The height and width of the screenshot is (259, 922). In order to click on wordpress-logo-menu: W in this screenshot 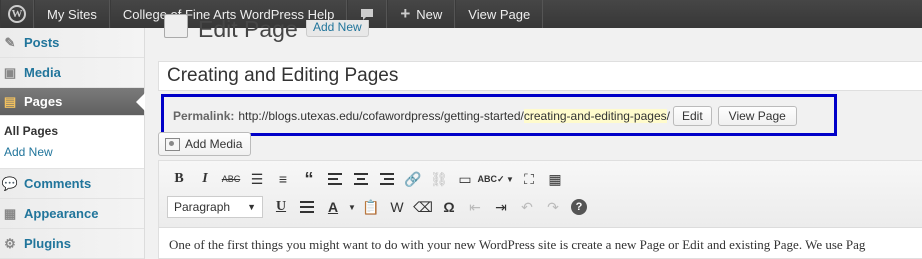, I will do `click(17, 14)`.